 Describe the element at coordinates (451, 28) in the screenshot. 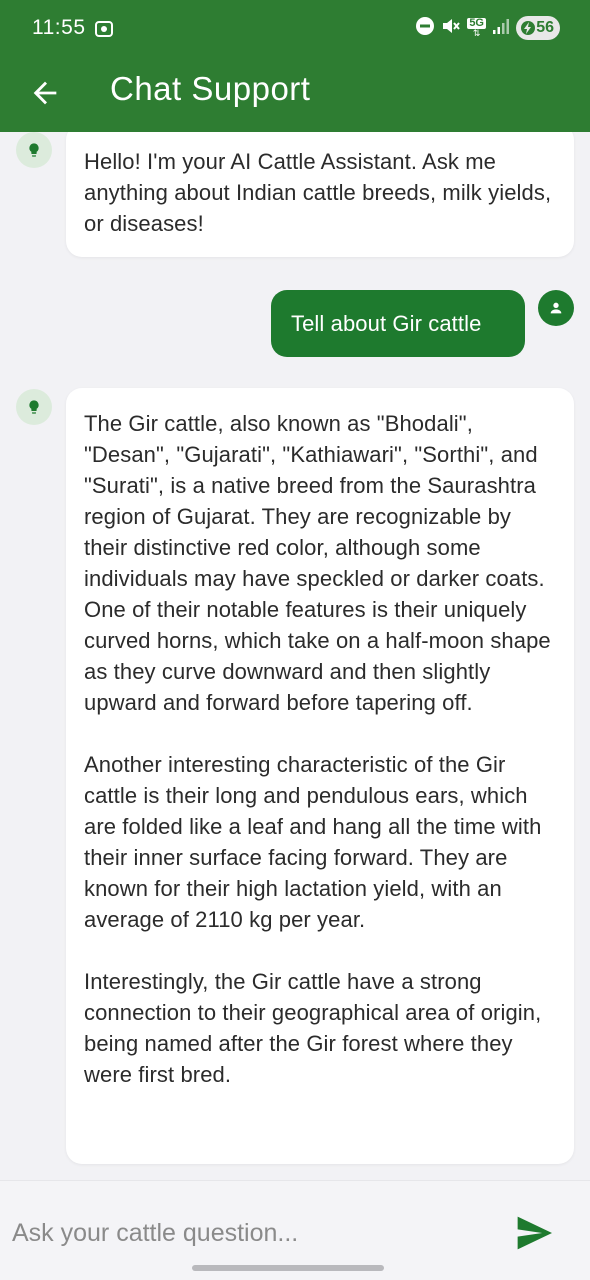

I see `mute-vibrate-icon` at that location.